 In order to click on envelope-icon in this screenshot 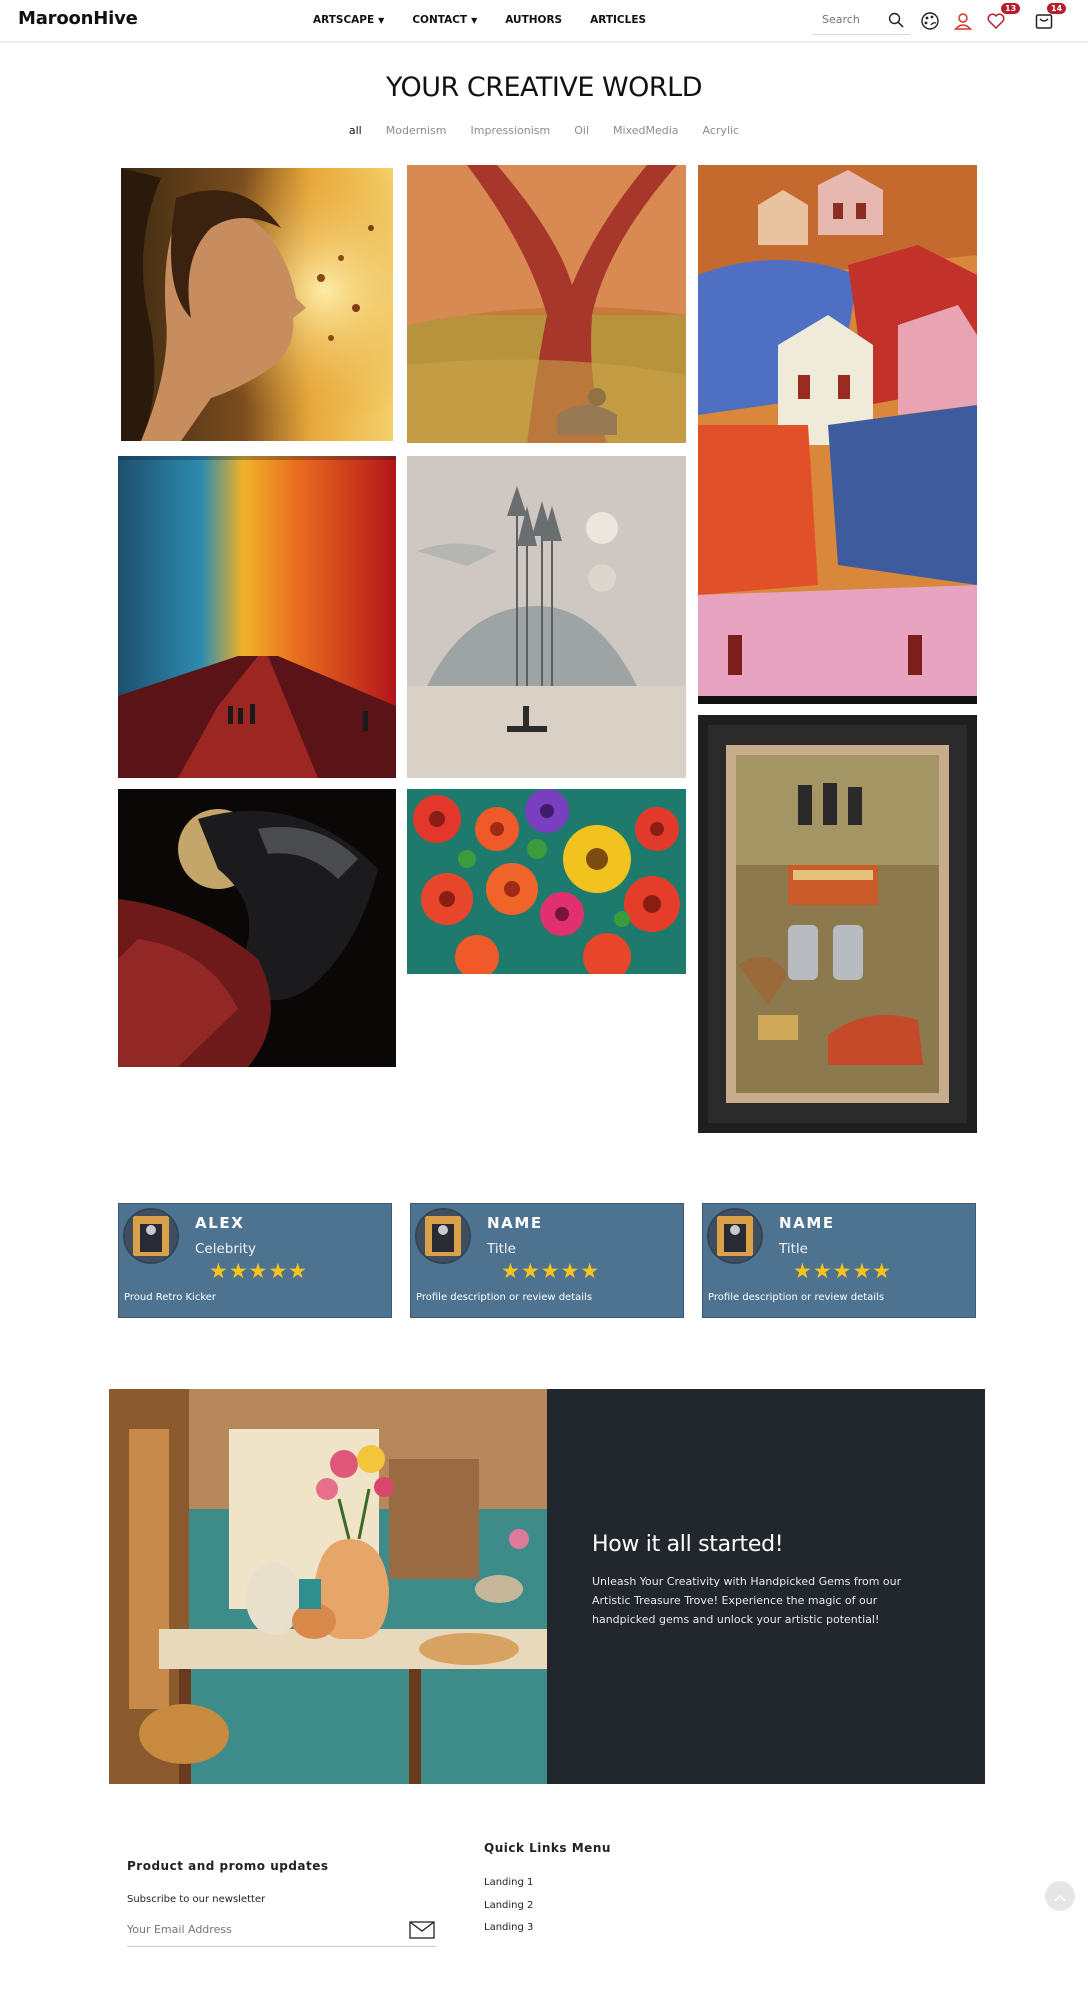, I will do `click(422, 1932)`.